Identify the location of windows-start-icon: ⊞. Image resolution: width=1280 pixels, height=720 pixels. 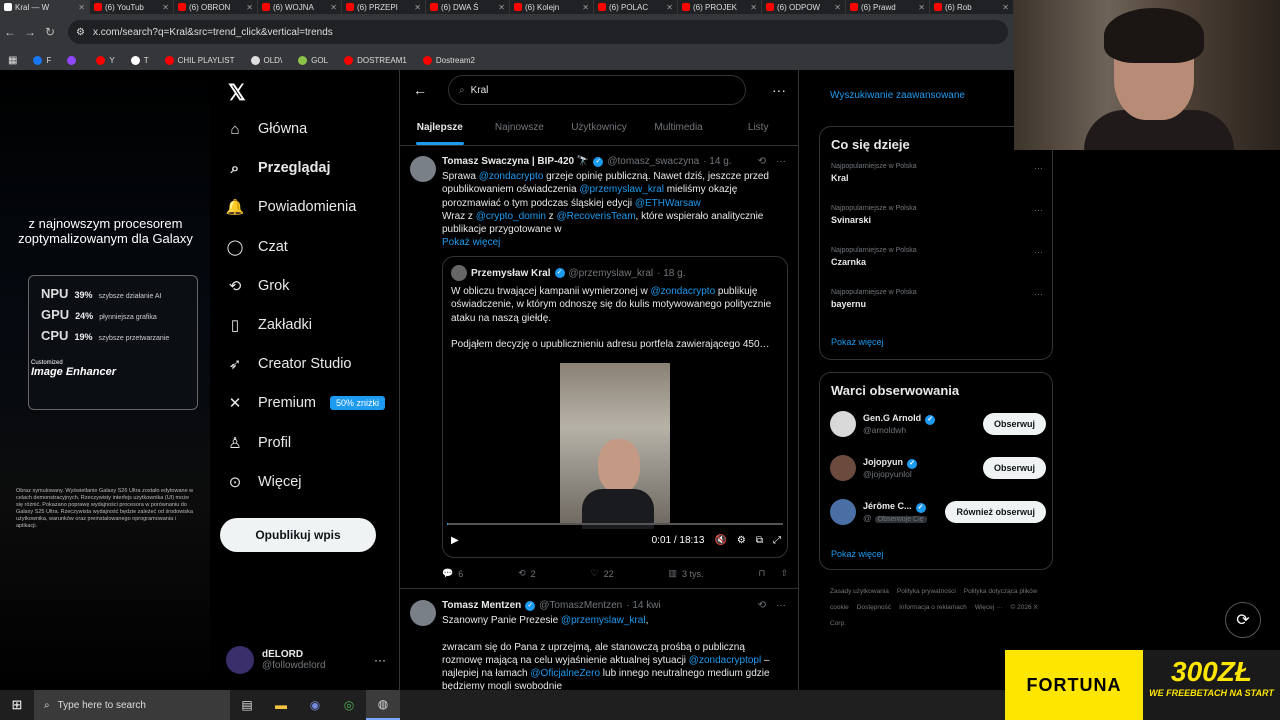
(17, 705).